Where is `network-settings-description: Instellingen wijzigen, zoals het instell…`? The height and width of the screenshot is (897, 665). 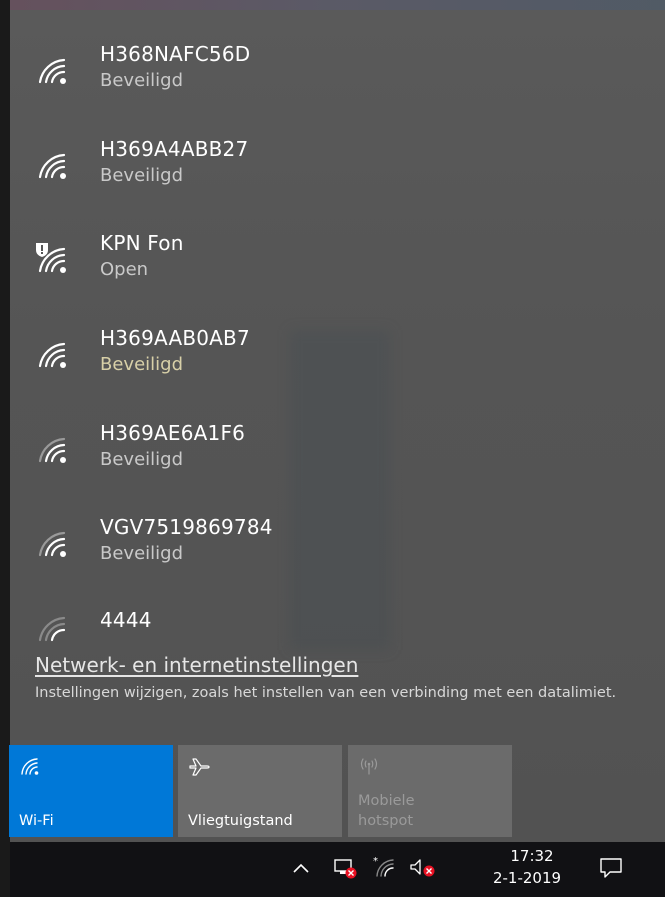 network-settings-description: Instellingen wijzigen, zoals het instell… is located at coordinates (326, 693).